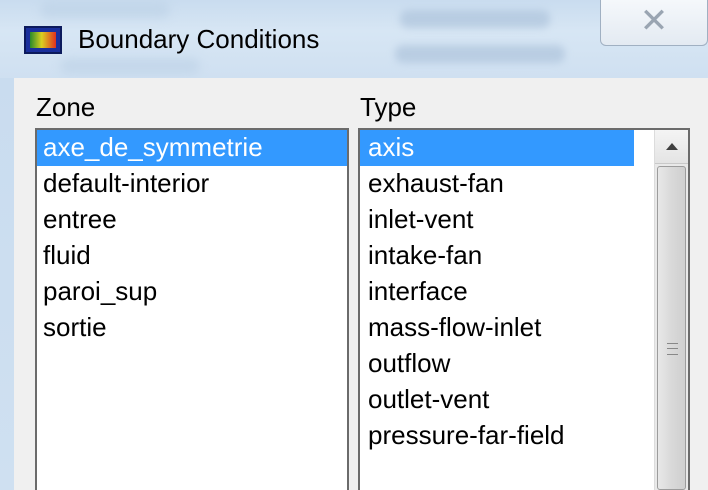 This screenshot has width=708, height=490. Describe the element at coordinates (192, 328) in the screenshot. I see `zone-item: sortie` at that location.